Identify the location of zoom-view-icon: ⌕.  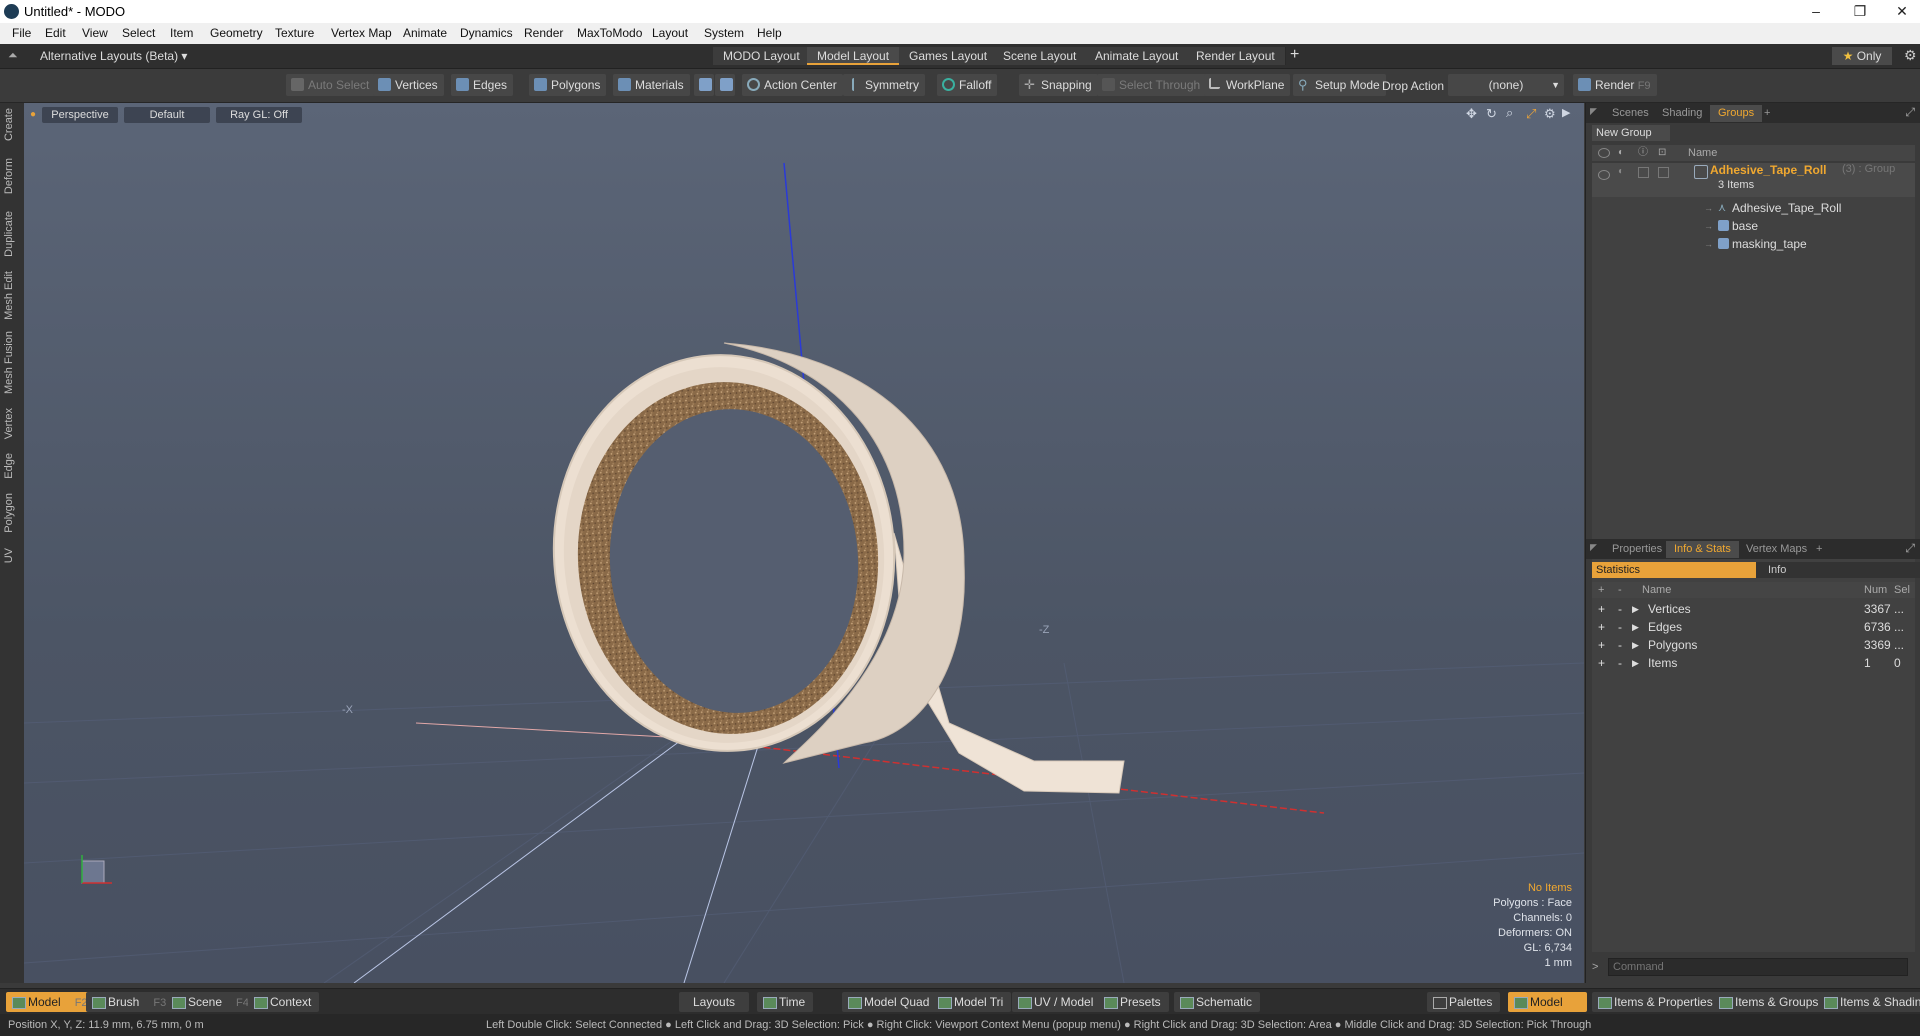
(1509, 113).